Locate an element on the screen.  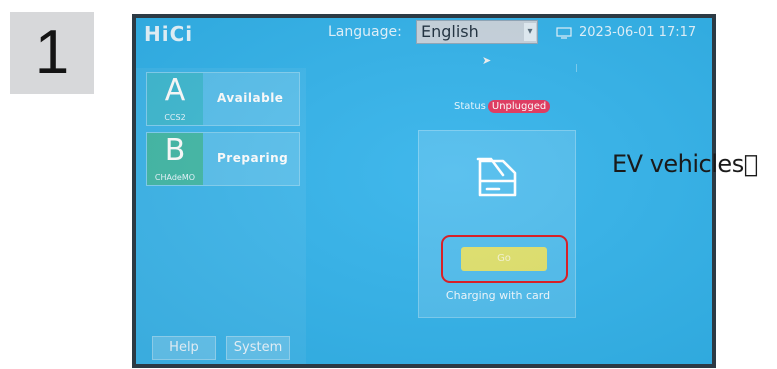
highlight-box is located at coordinates (504, 259).